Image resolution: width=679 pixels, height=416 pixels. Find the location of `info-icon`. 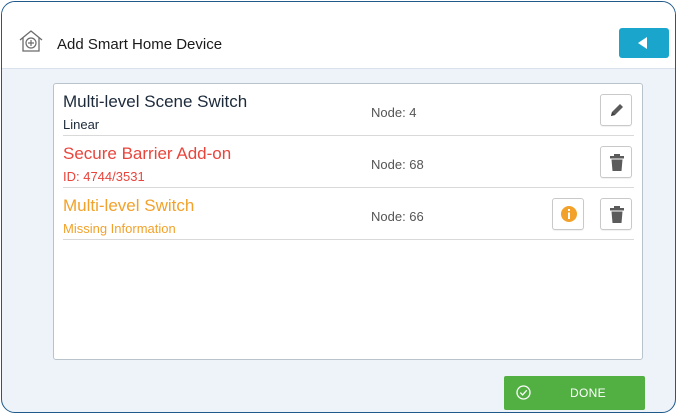

info-icon is located at coordinates (569, 214).